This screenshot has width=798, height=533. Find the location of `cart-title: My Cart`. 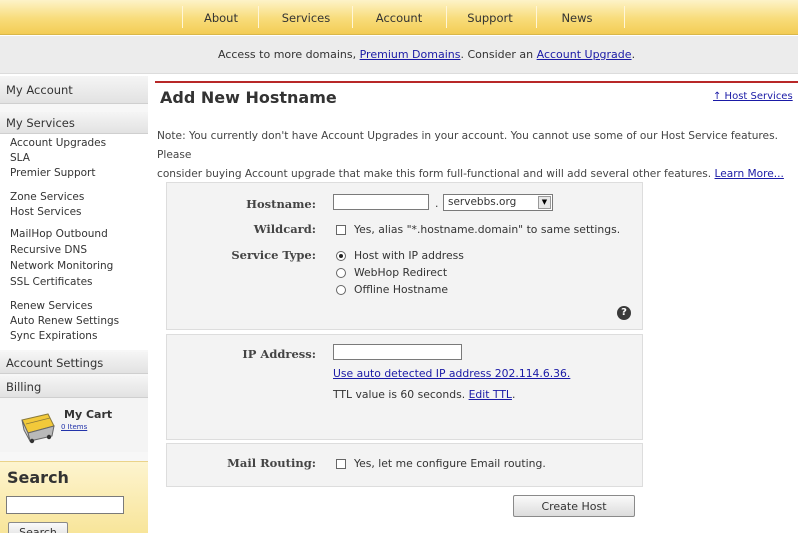

cart-title: My Cart is located at coordinates (88, 414).